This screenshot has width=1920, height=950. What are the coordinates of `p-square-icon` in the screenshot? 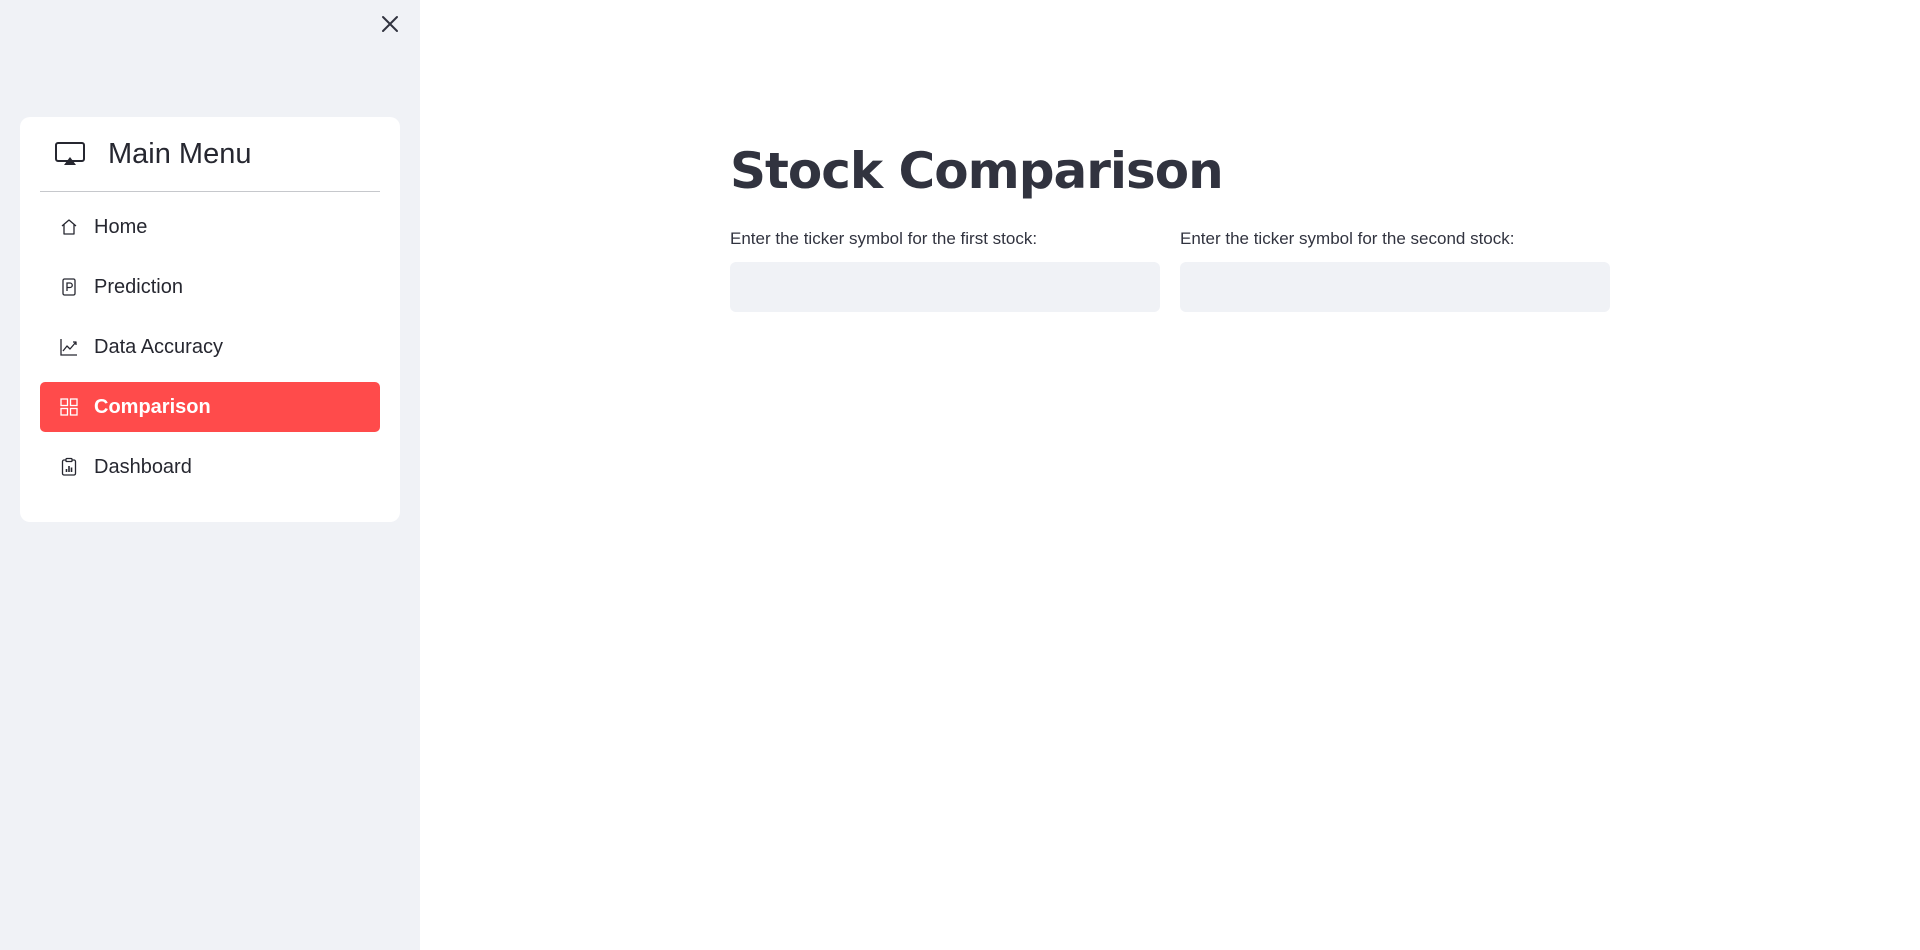 It's located at (69, 287).